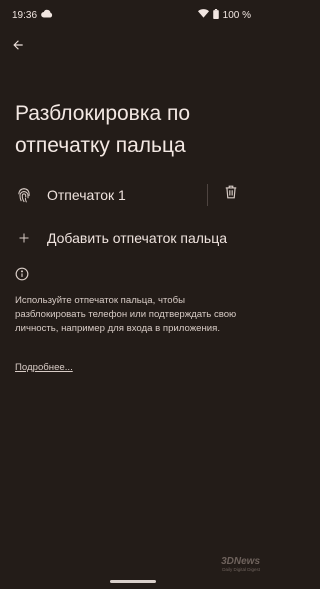 This screenshot has width=320, height=589. What do you see at coordinates (132, 15) in the screenshot?
I see `status-bar: 19:36 100 %` at bounding box center [132, 15].